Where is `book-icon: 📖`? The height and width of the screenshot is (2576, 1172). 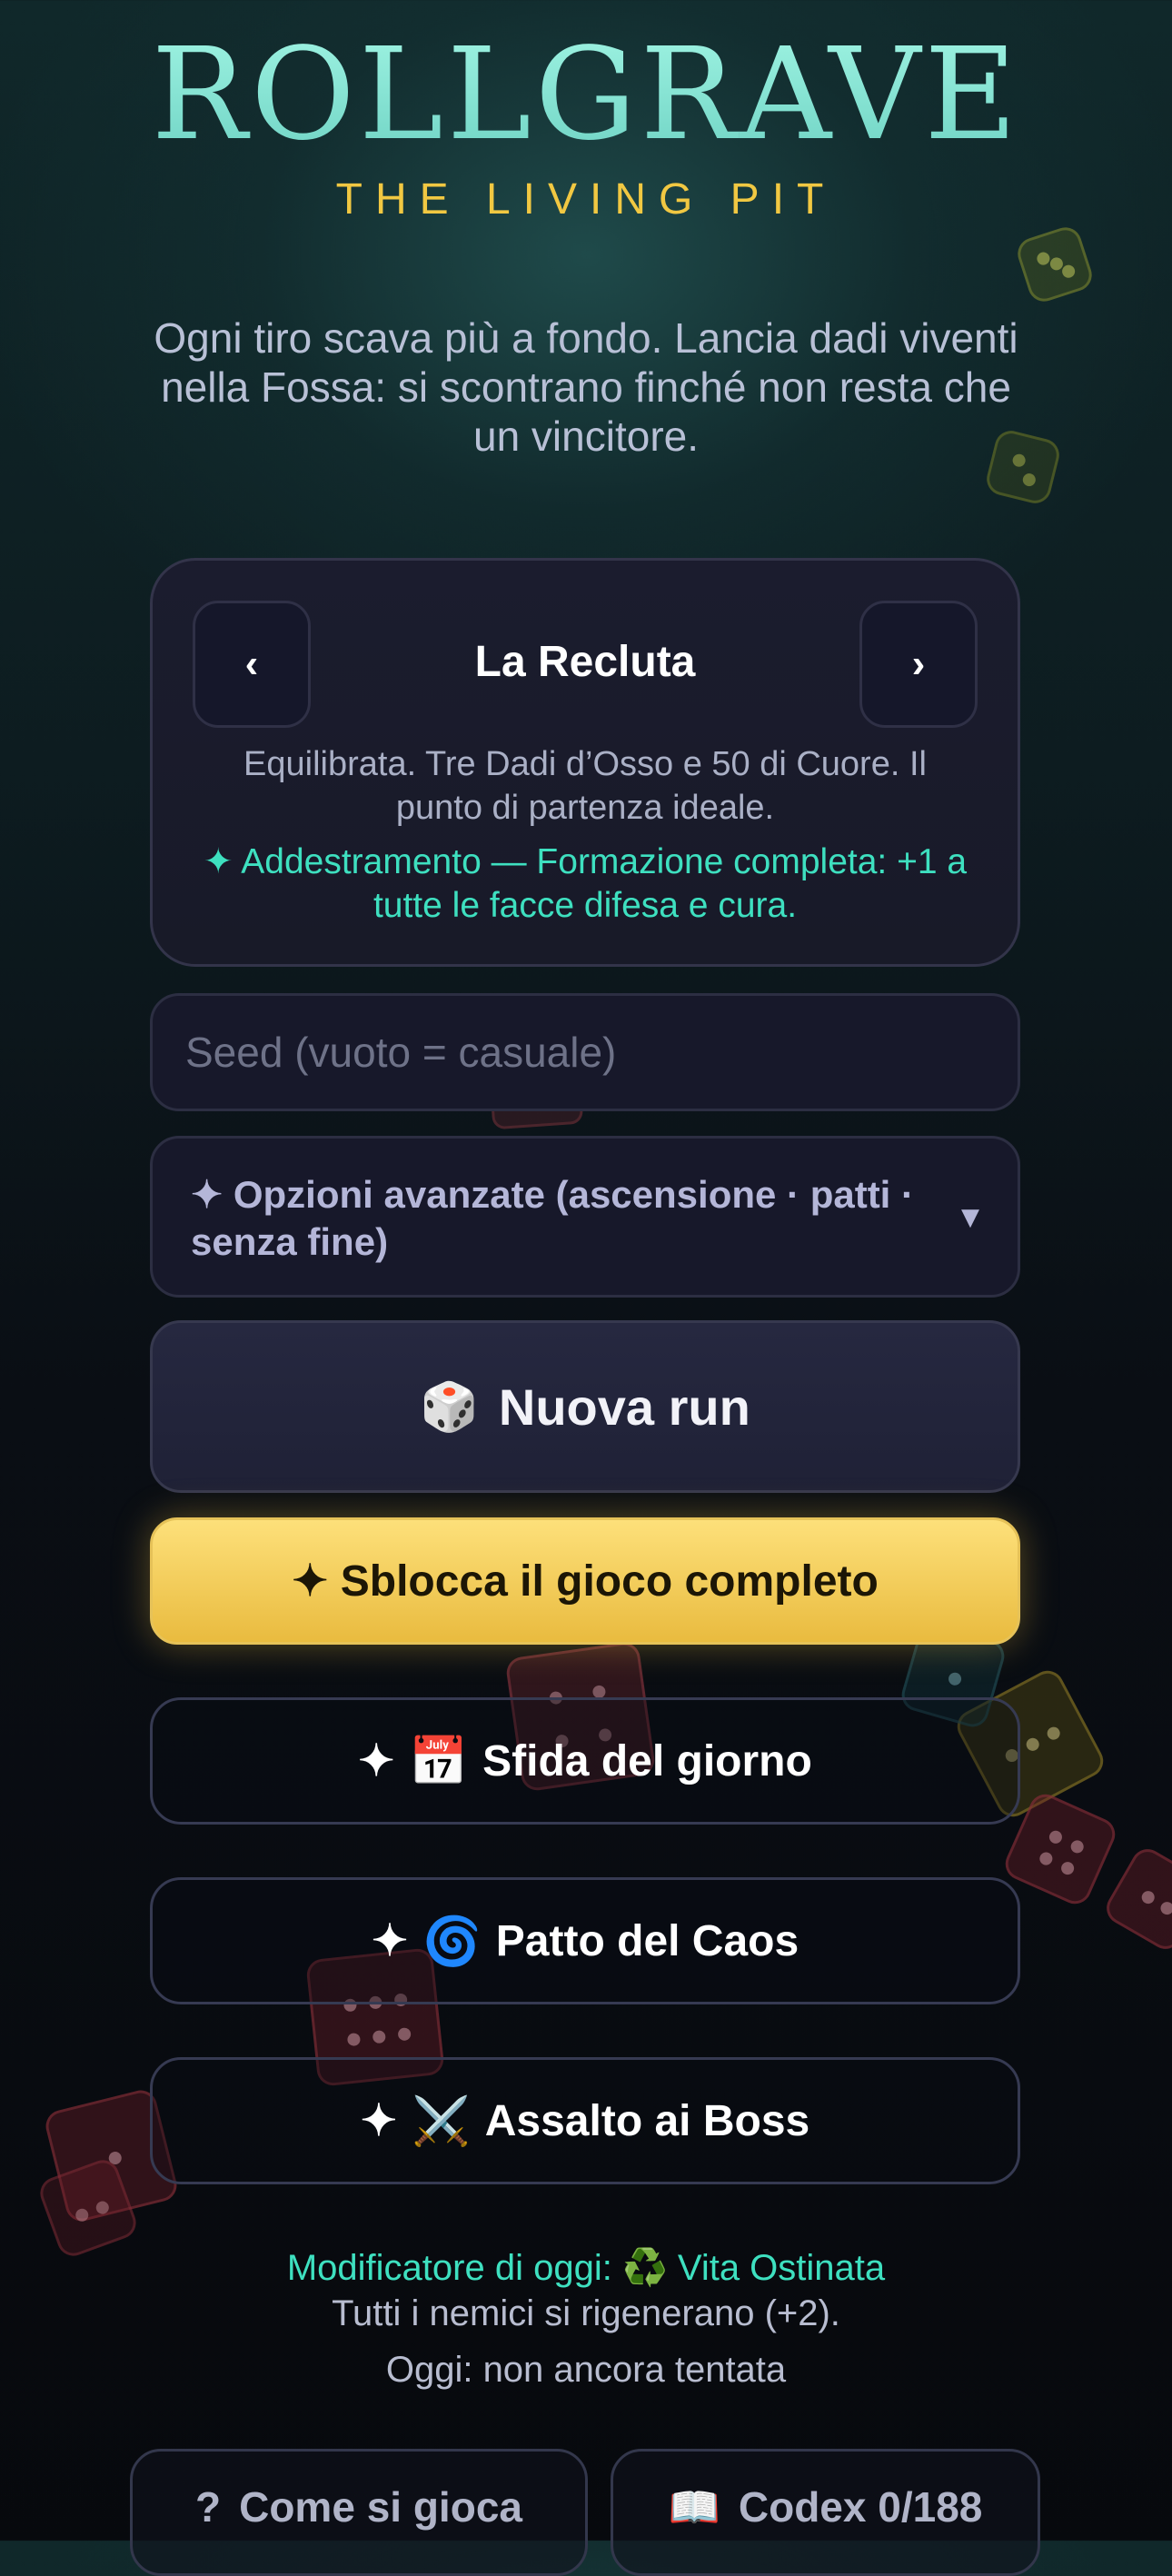 book-icon: 📖 is located at coordinates (694, 2507).